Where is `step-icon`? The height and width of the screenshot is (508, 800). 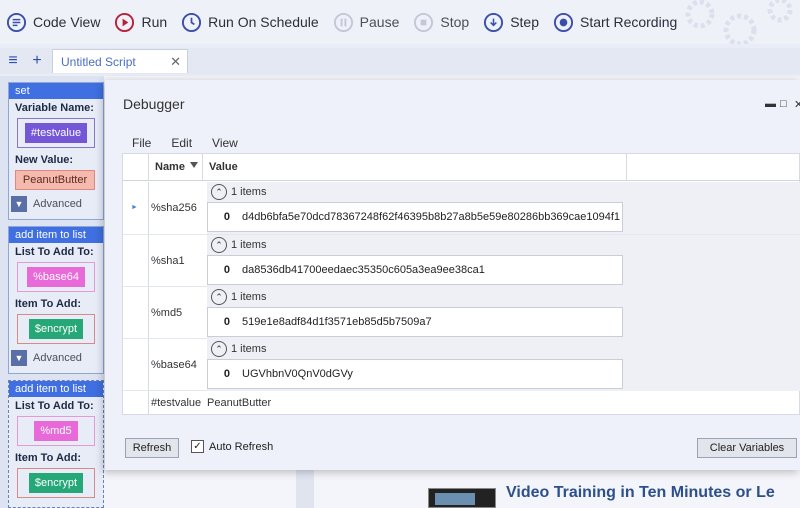 step-icon is located at coordinates (494, 22).